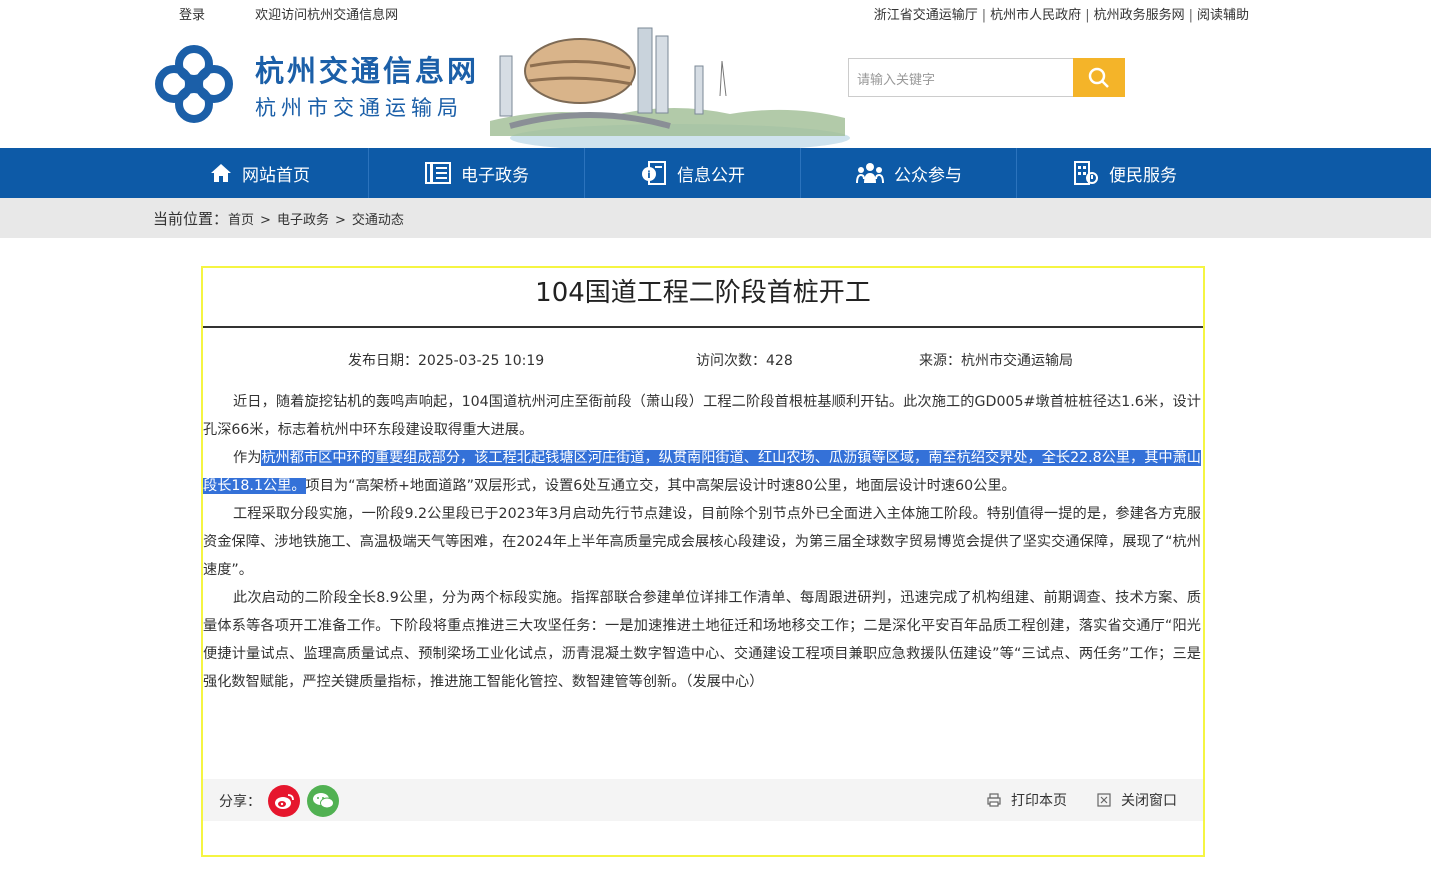  What do you see at coordinates (327, 15) in the screenshot?
I see `welcome-text: 欢迎访问杭州交通信息网` at bounding box center [327, 15].